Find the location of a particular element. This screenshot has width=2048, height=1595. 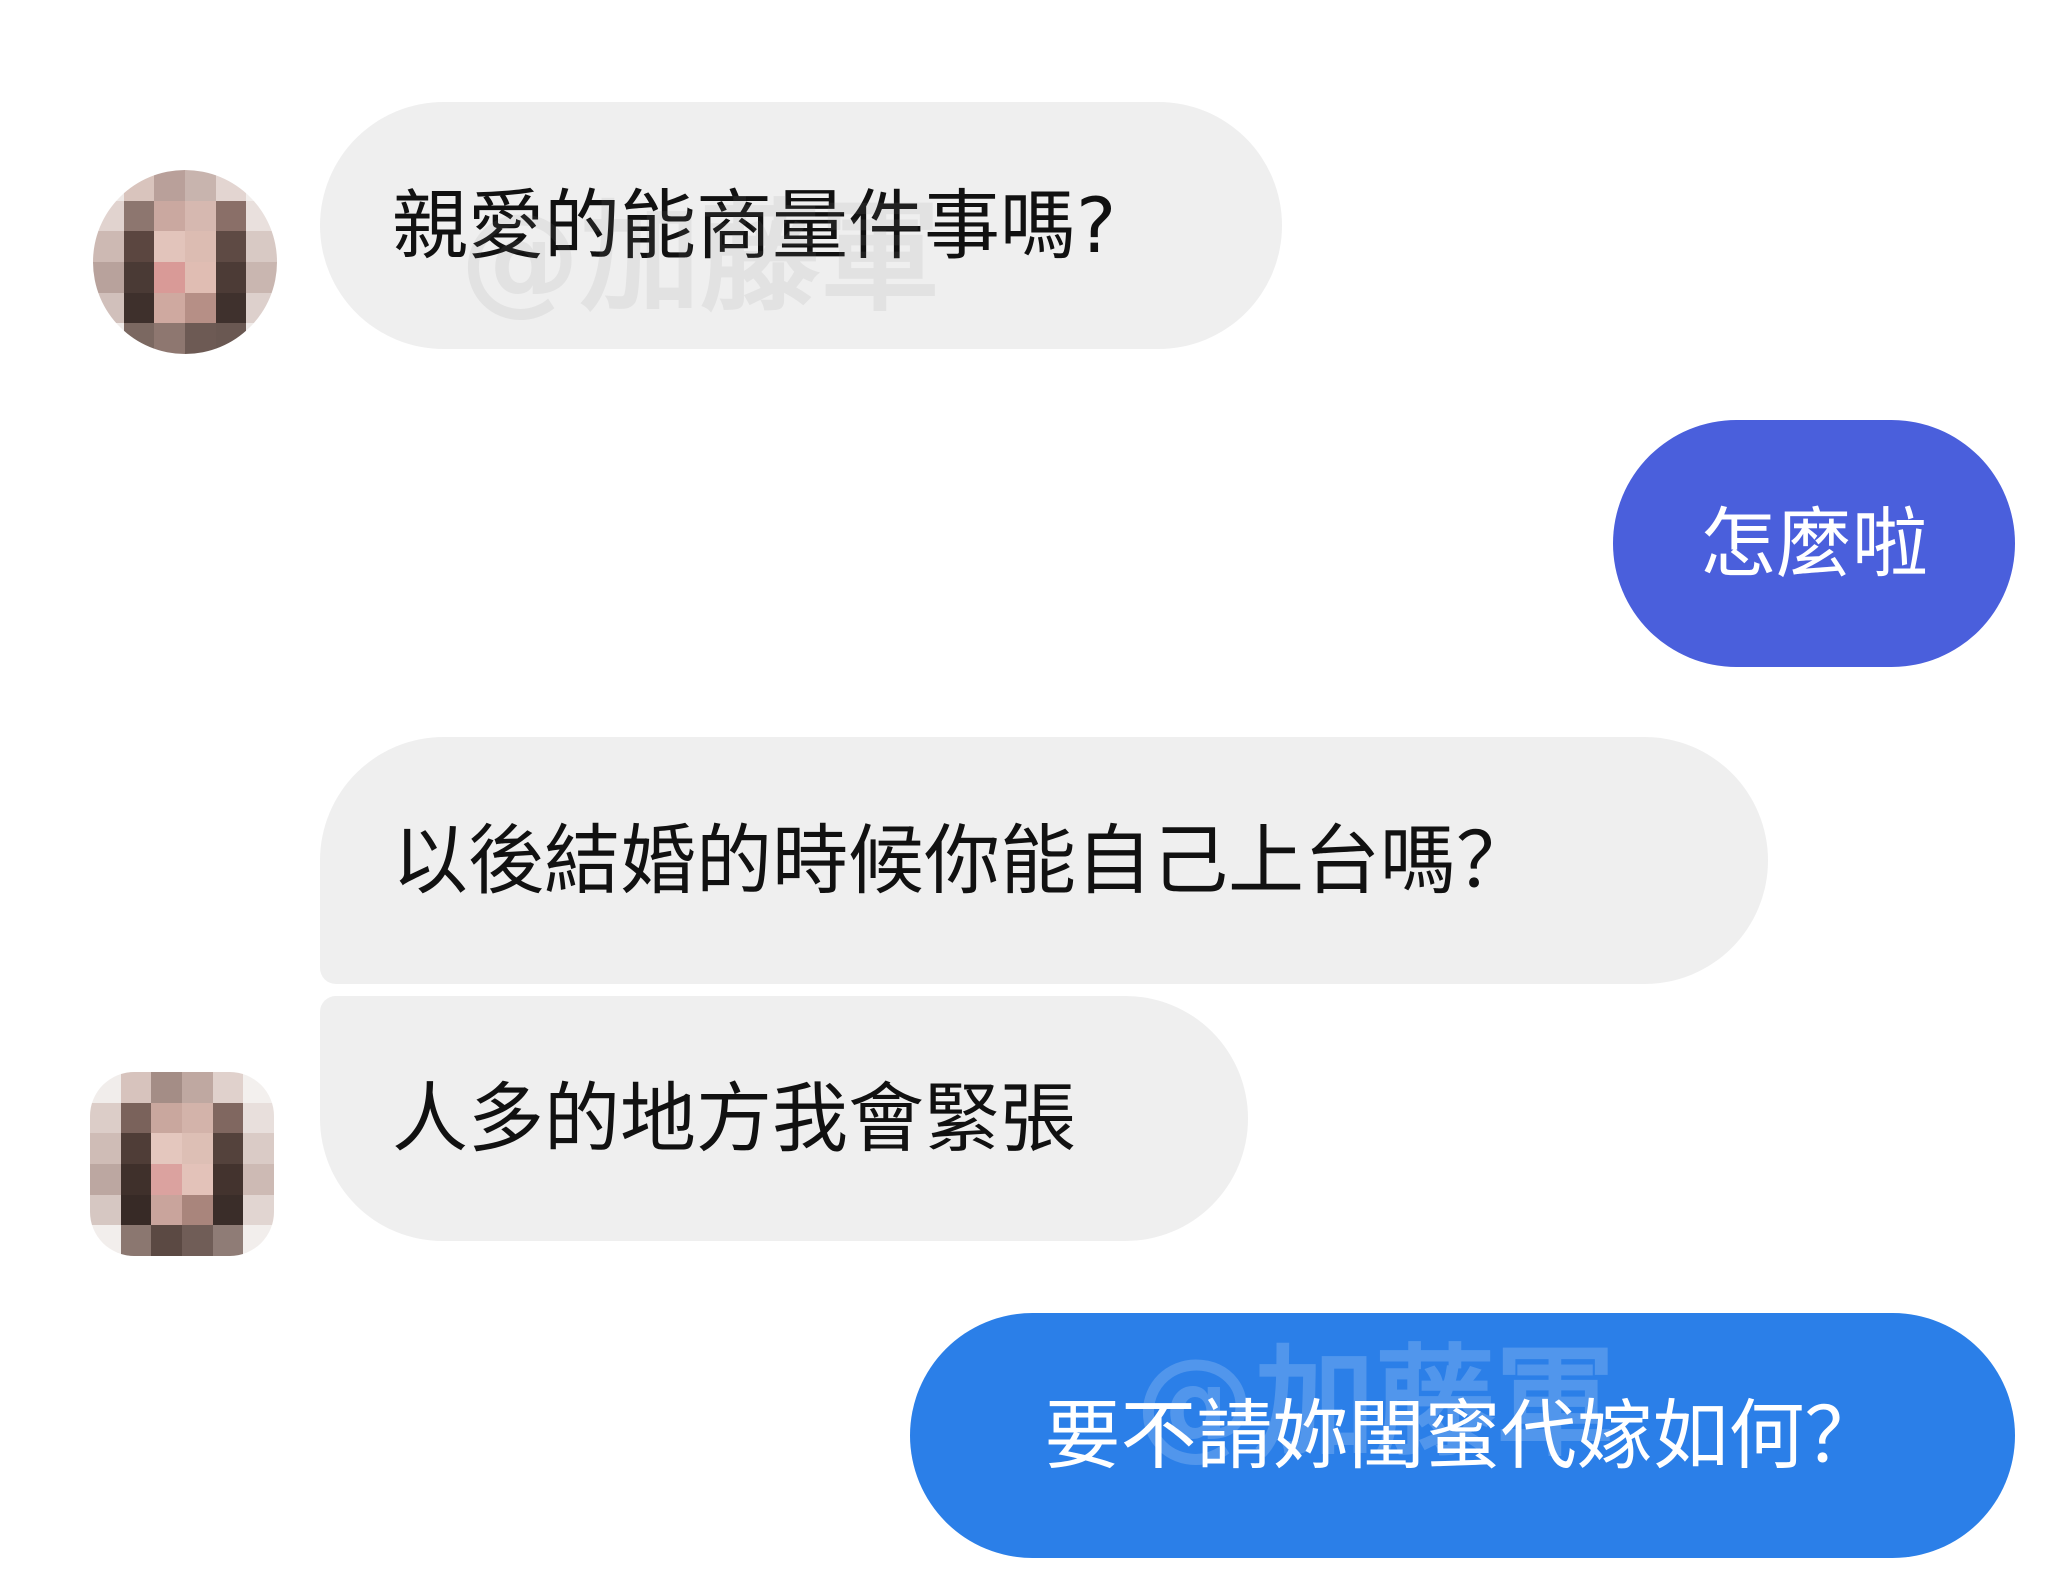

message-text: 要不請妳閨蜜代嫁如何？ is located at coordinates (1462, 1435).